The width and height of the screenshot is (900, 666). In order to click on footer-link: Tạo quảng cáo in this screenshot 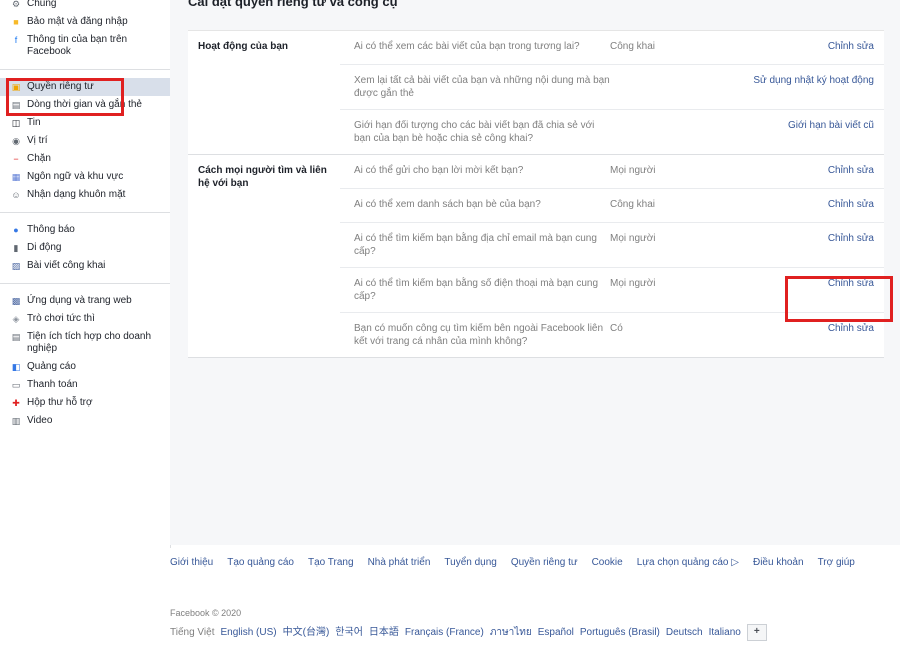, I will do `click(260, 562)`.